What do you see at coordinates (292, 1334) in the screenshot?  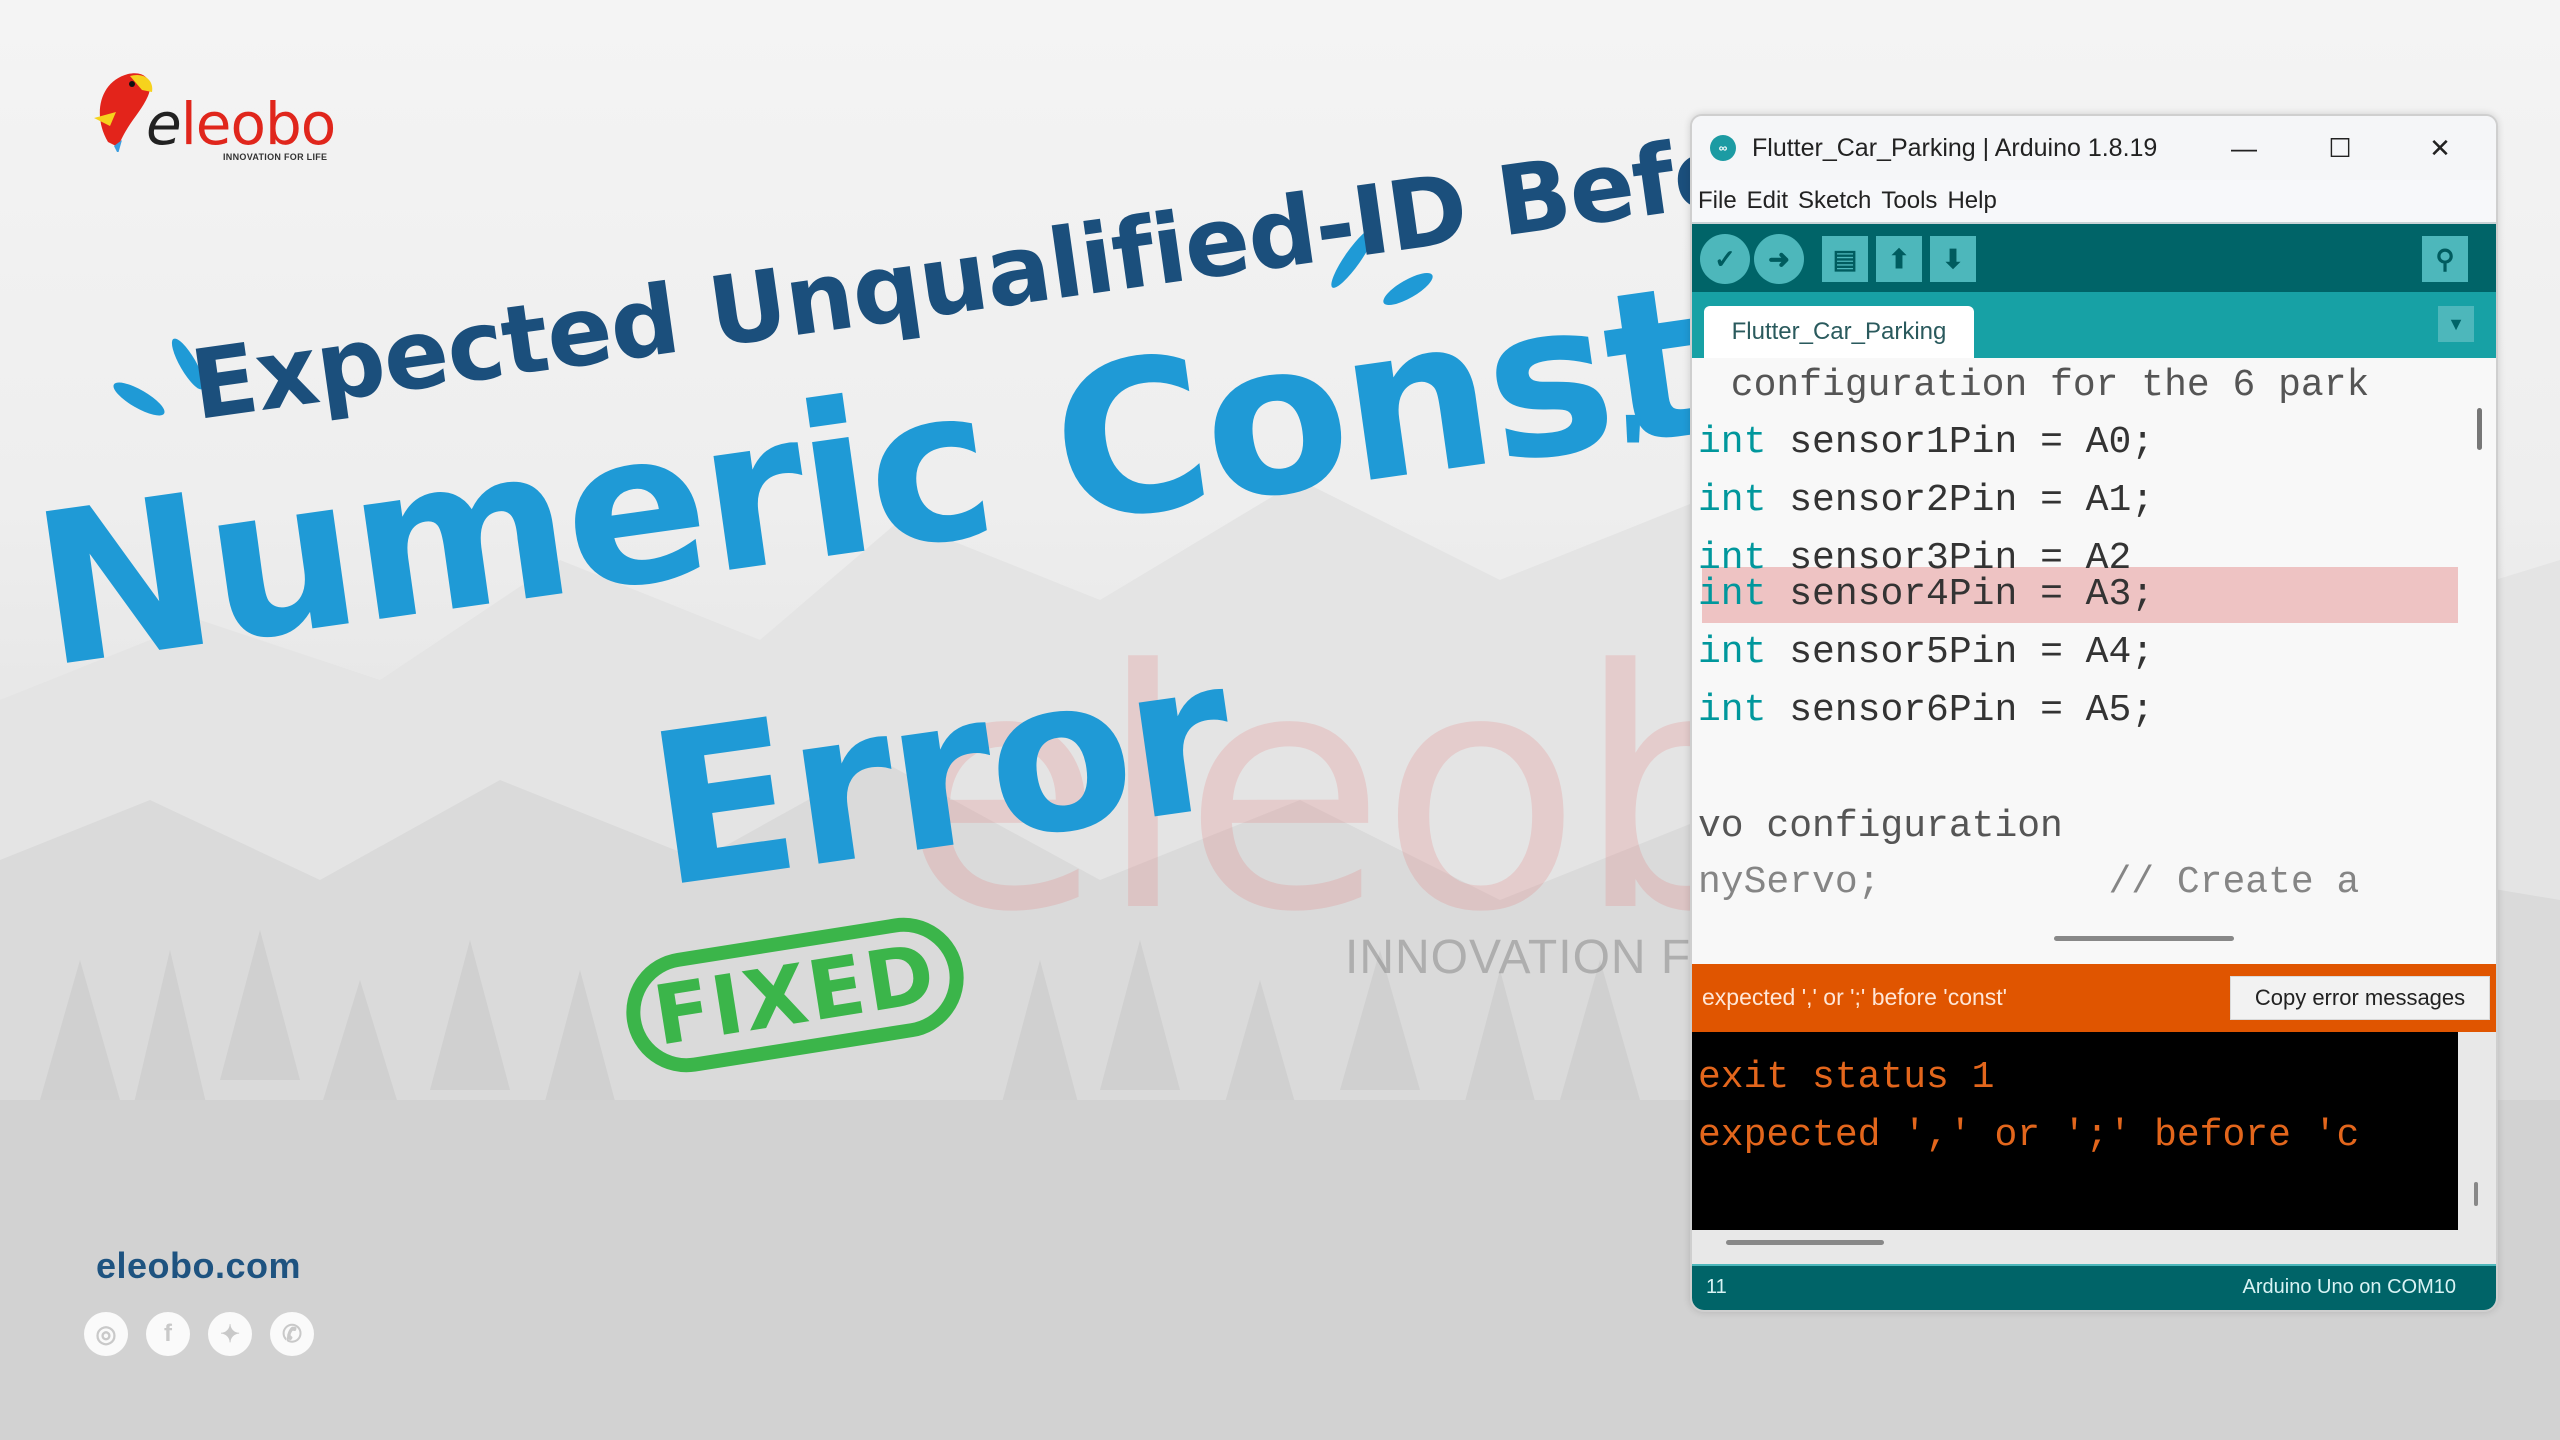 I see `whatsapp-icon: ✆` at bounding box center [292, 1334].